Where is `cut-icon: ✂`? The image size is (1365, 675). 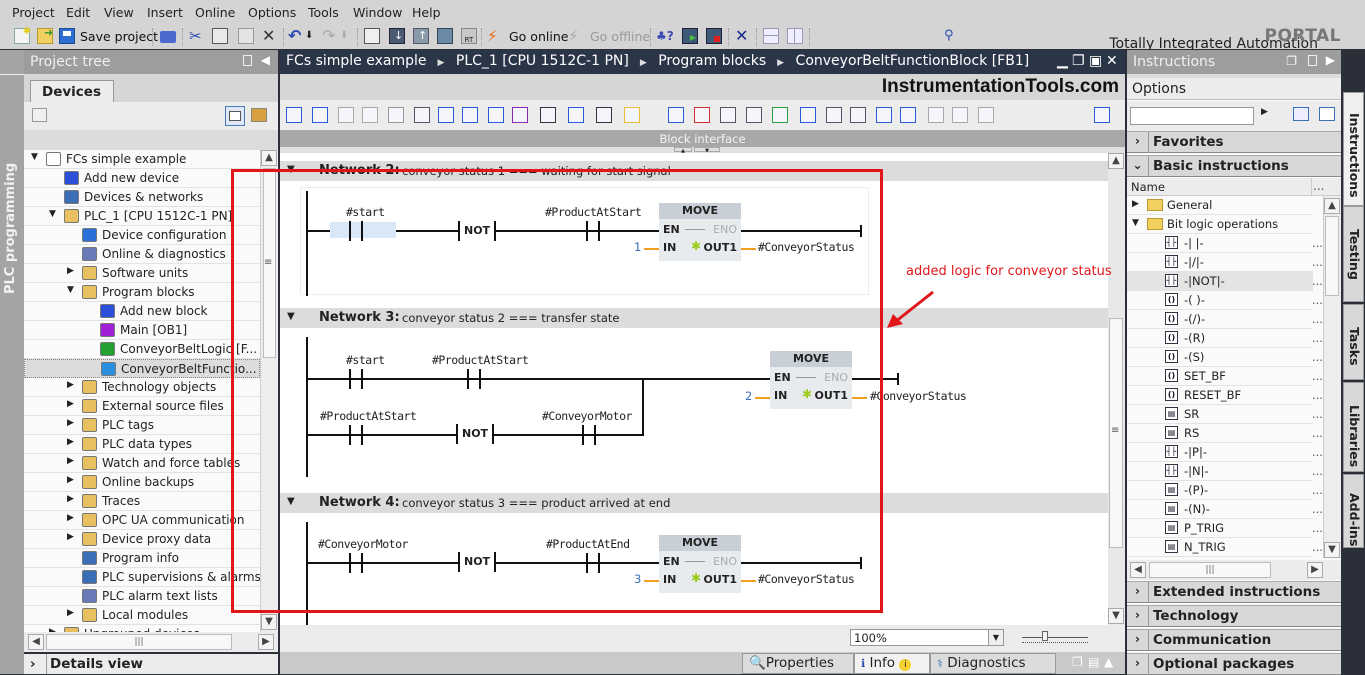
cut-icon: ✂ is located at coordinates (197, 36).